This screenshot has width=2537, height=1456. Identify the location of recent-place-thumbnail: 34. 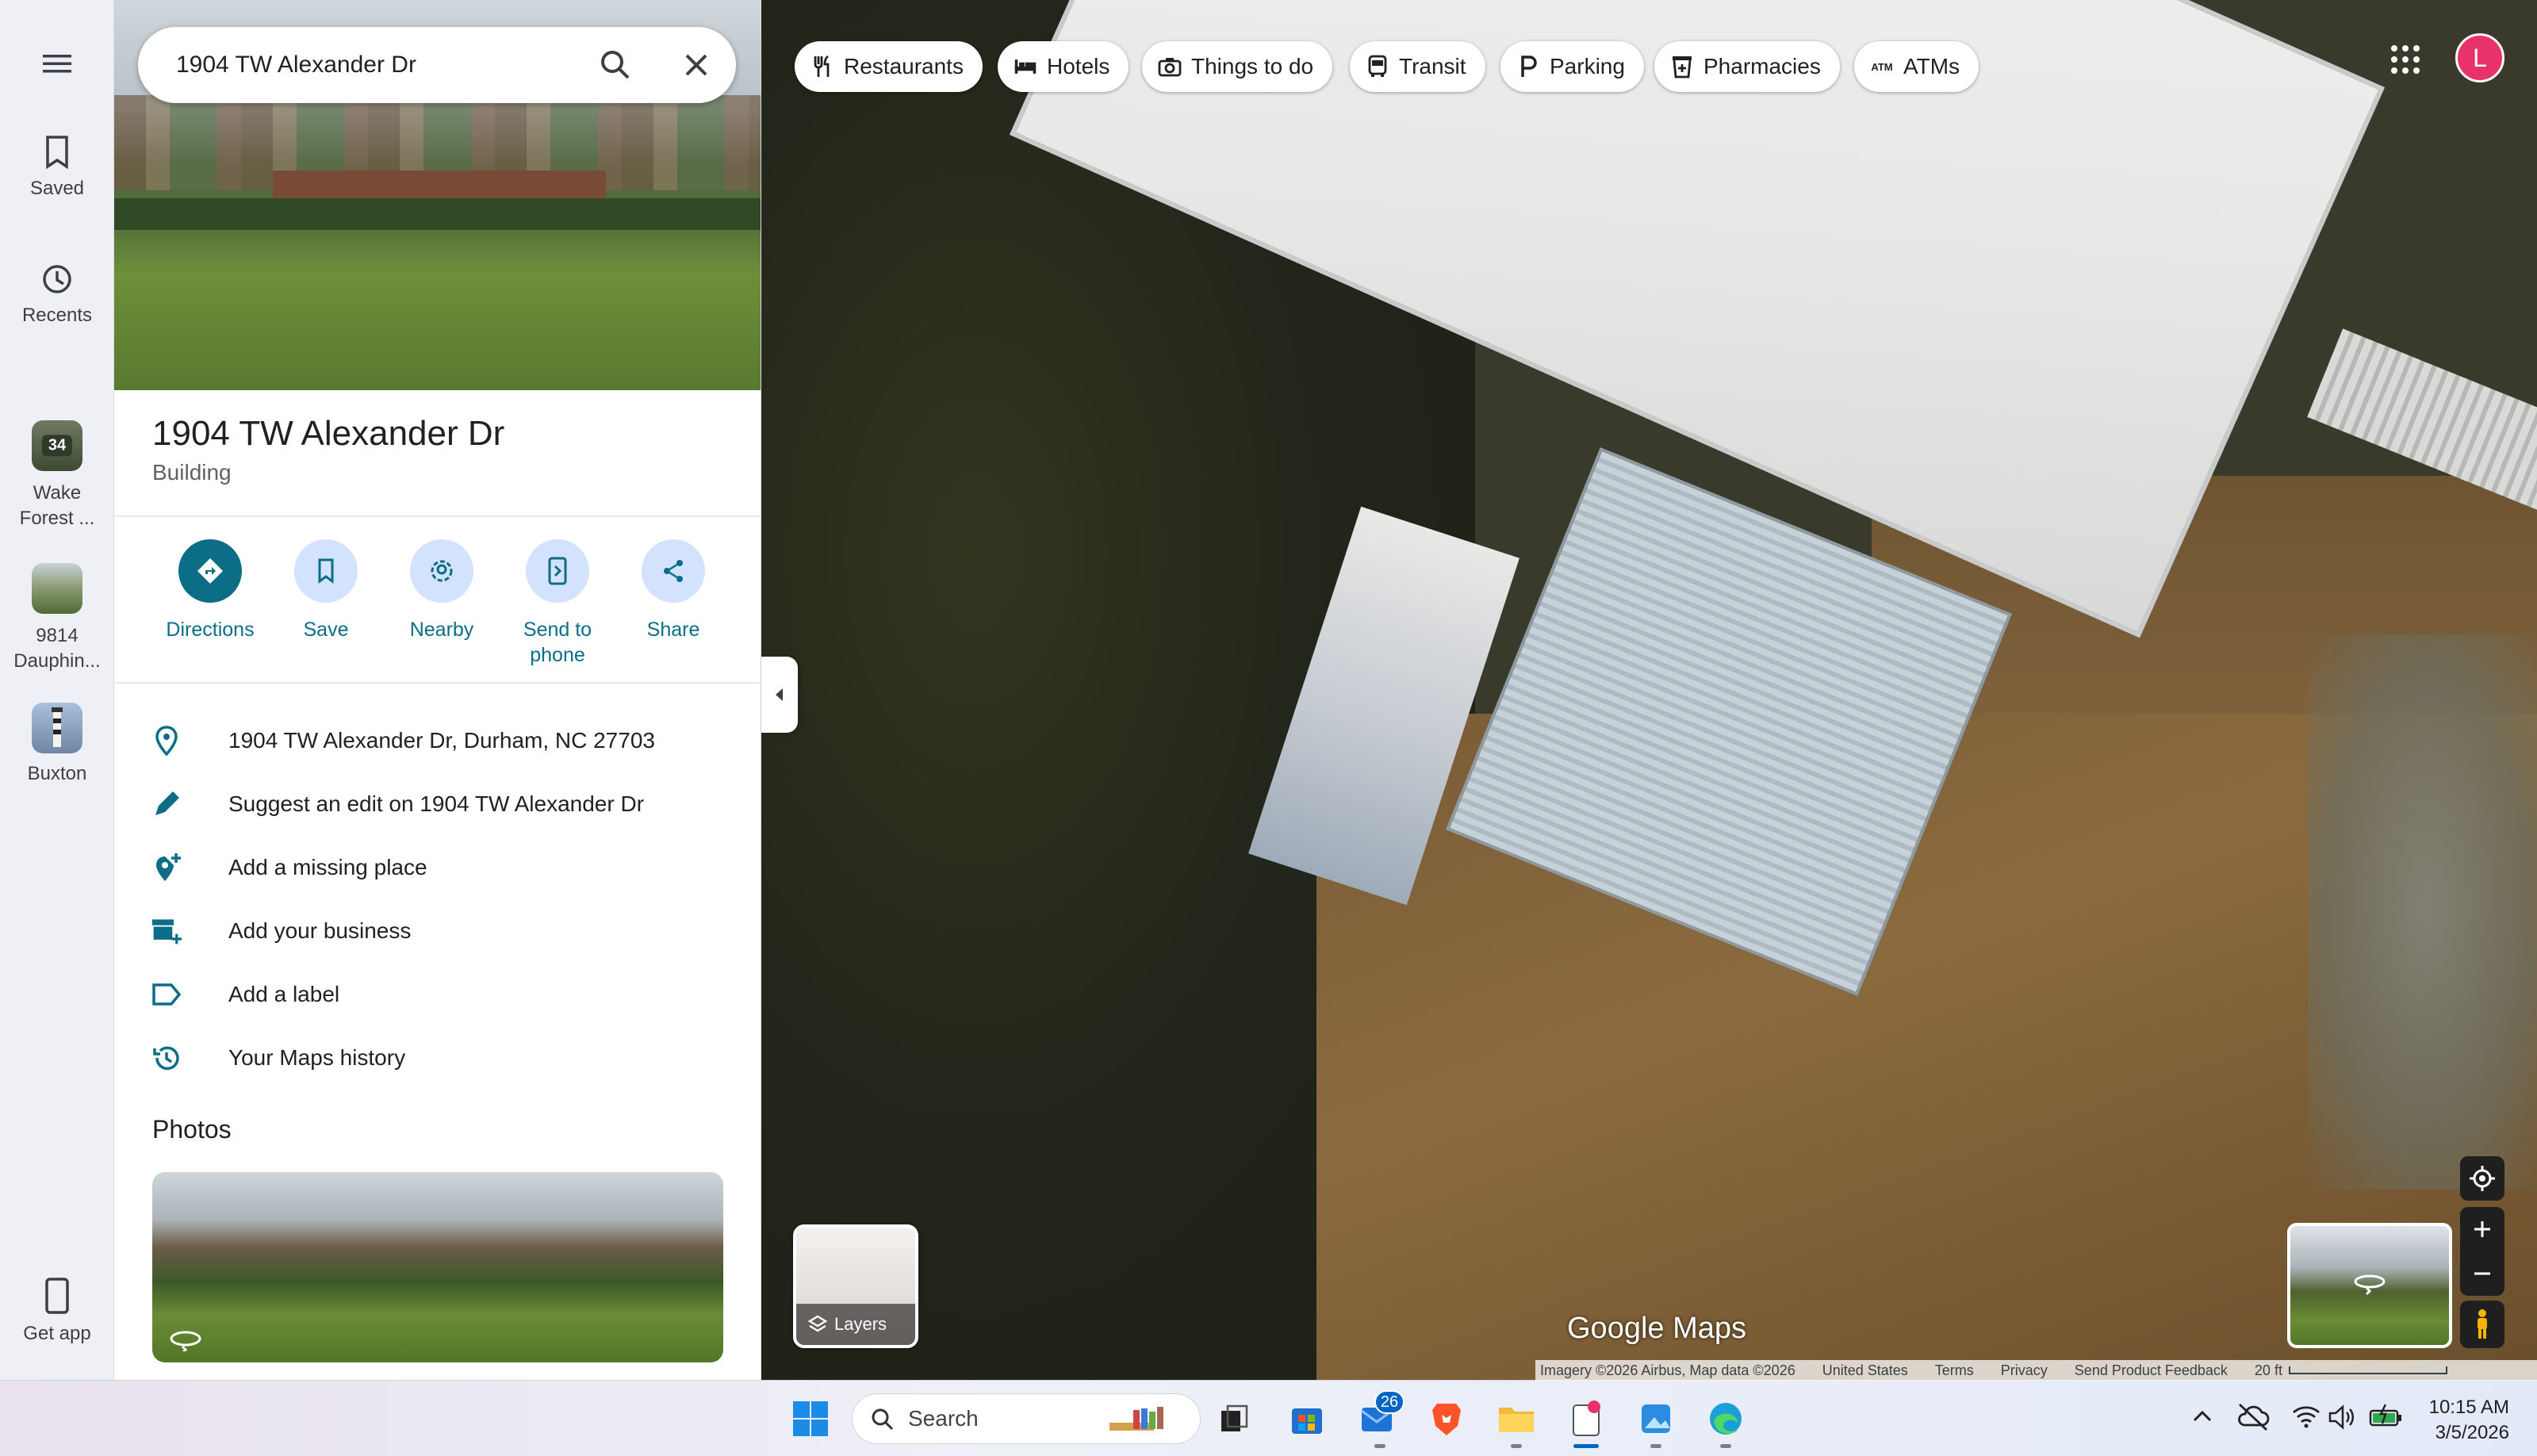
(57, 445).